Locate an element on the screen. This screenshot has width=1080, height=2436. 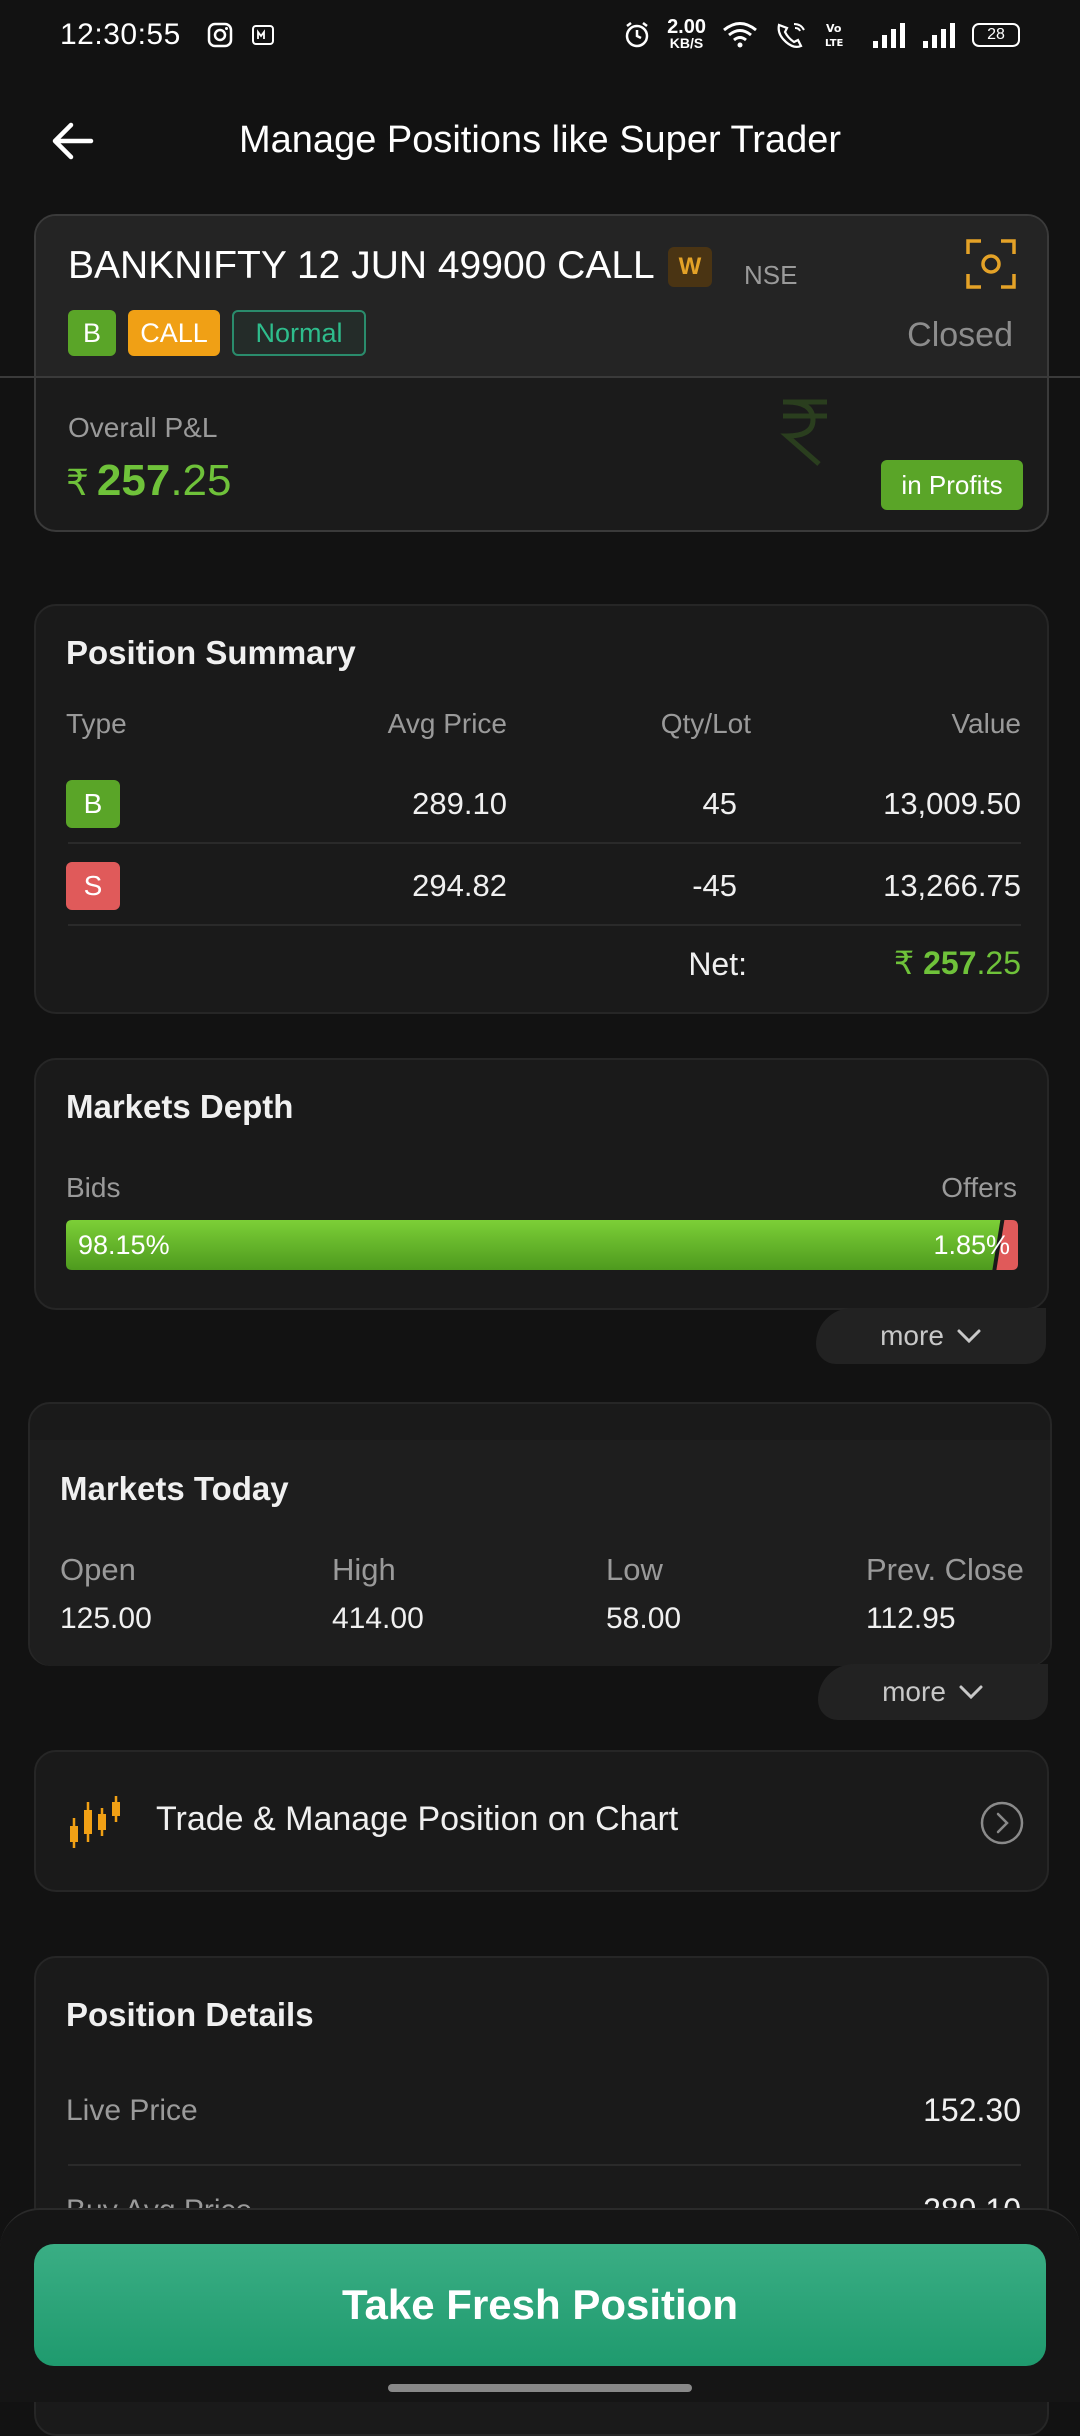
markets-depth-title: Markets Depth is located at coordinates (180, 1106).